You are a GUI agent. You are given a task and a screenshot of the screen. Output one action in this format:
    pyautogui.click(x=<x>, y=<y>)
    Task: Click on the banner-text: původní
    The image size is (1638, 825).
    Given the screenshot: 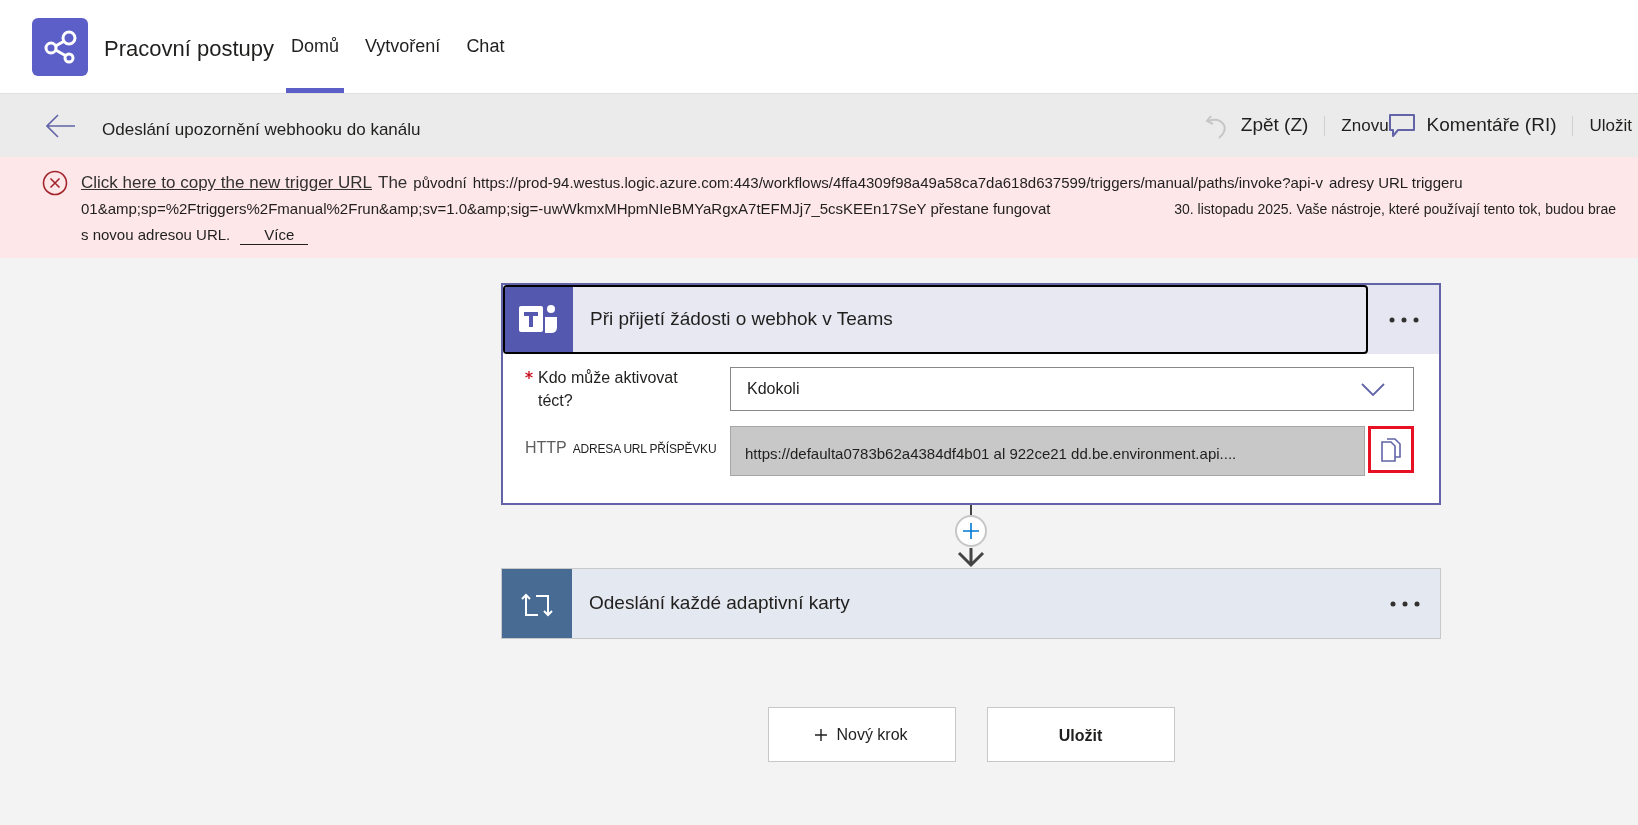 What is the action you would take?
    pyautogui.click(x=440, y=182)
    